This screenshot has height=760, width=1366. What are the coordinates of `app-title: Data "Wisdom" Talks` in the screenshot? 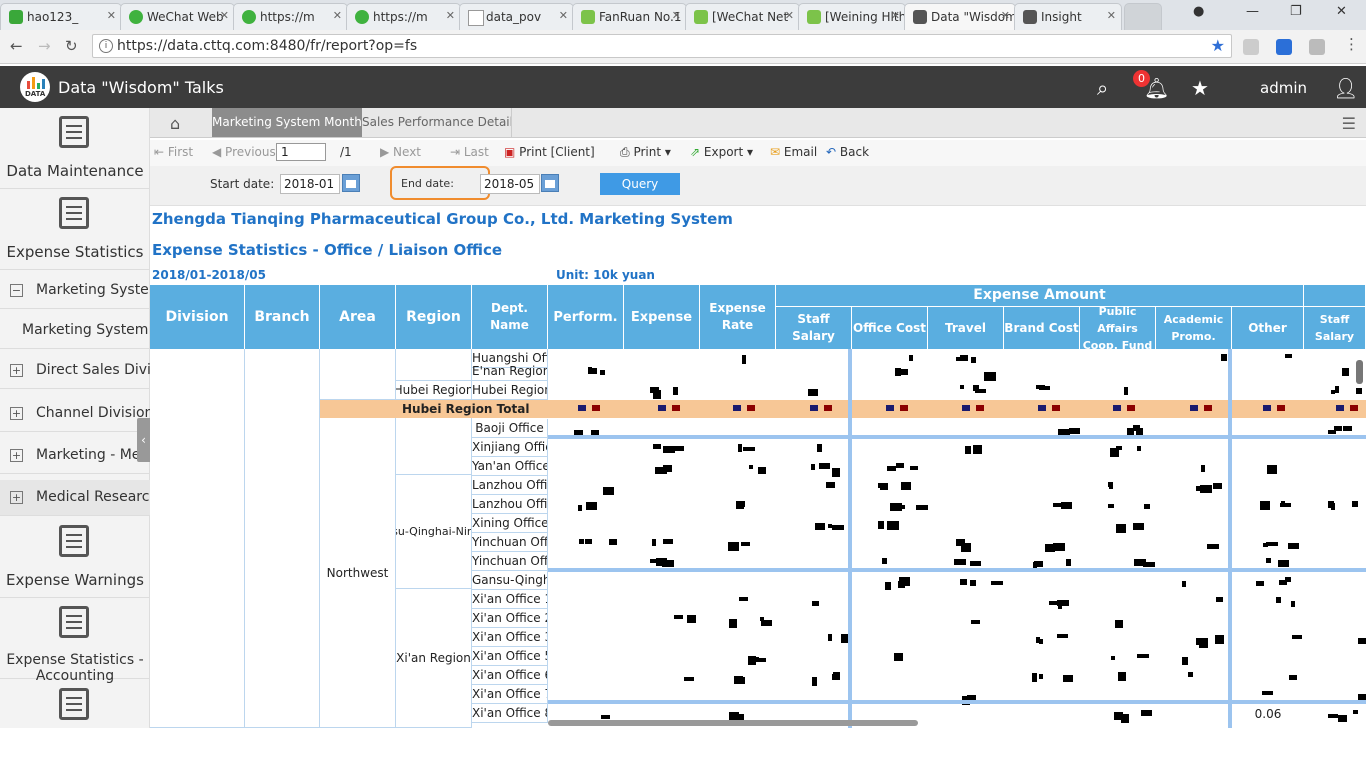 It's located at (141, 87).